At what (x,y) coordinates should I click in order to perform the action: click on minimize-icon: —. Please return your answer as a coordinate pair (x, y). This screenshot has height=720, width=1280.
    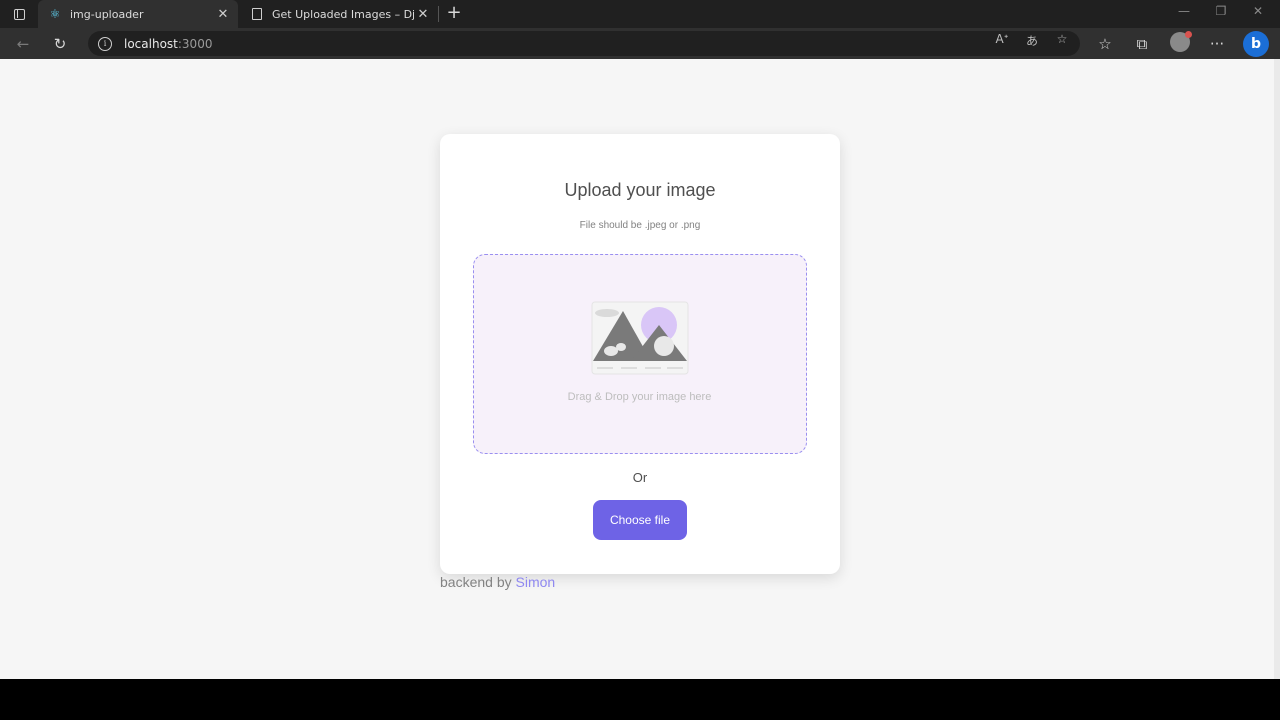
    Looking at the image, I should click on (1184, 11).